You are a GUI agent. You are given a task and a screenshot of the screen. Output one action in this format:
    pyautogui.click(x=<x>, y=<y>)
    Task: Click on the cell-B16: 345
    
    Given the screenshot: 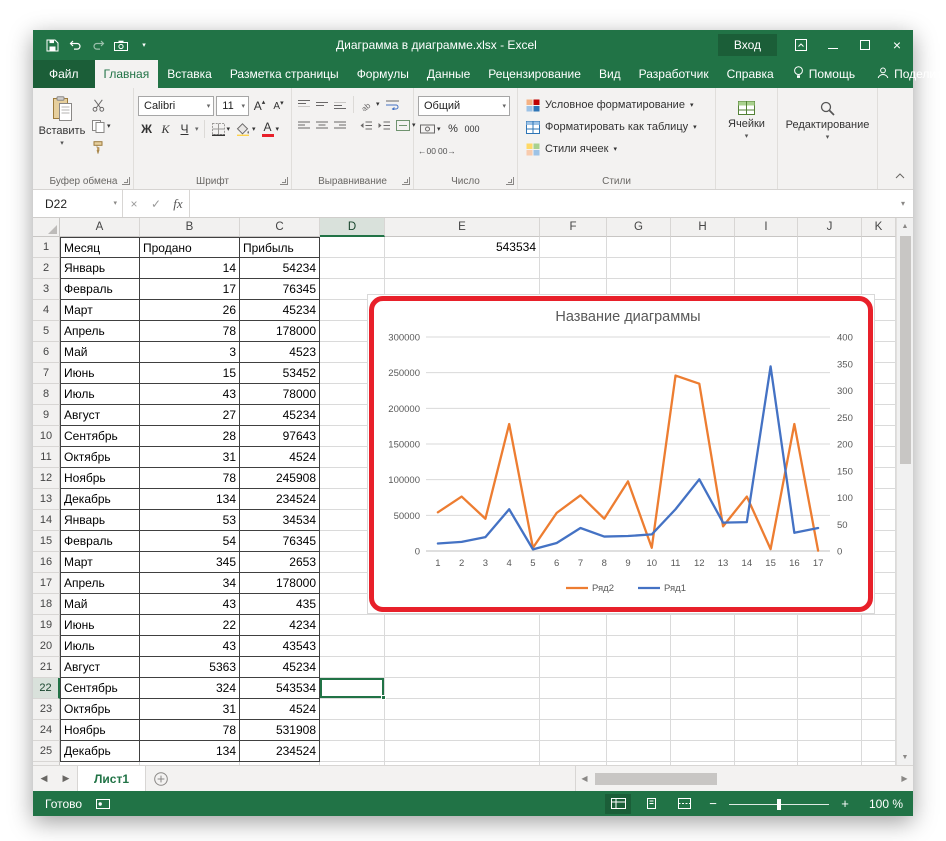 What is the action you would take?
    pyautogui.click(x=190, y=562)
    